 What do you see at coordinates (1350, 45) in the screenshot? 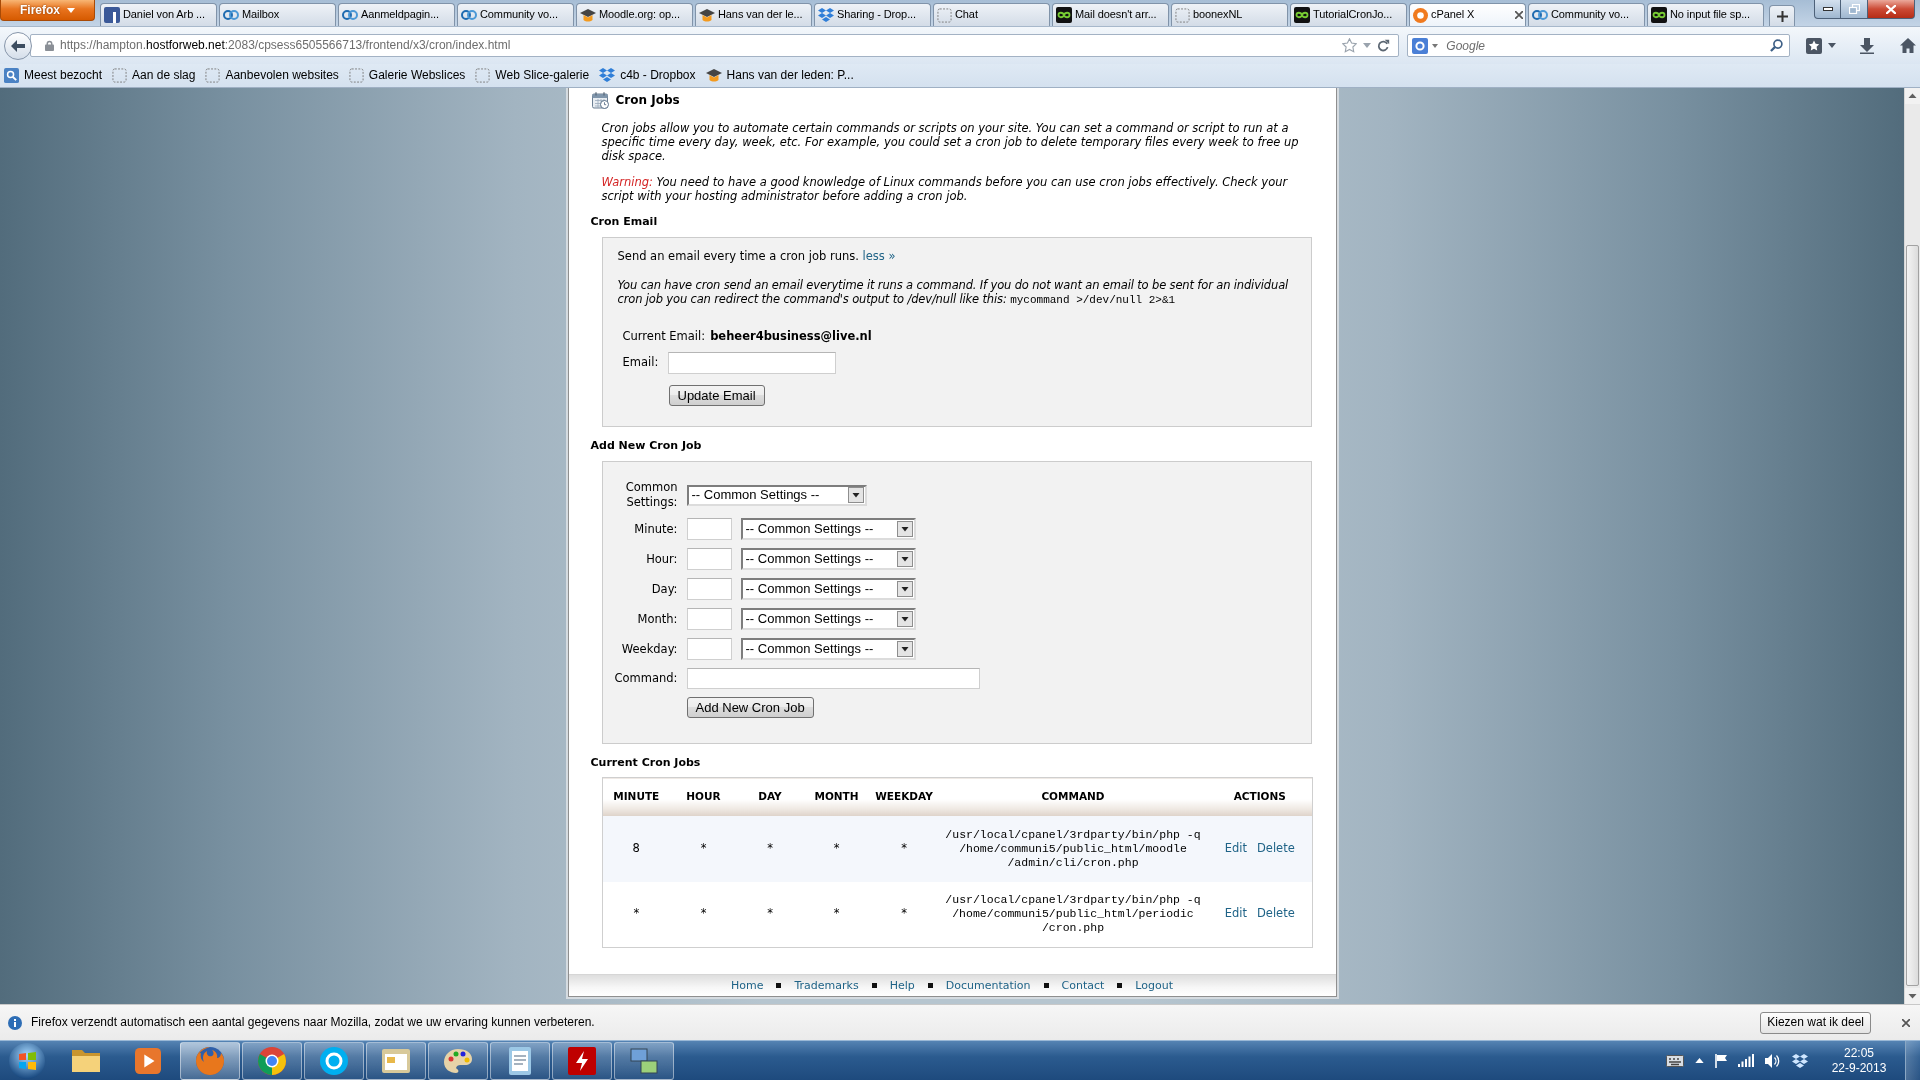
I see `star-icon` at bounding box center [1350, 45].